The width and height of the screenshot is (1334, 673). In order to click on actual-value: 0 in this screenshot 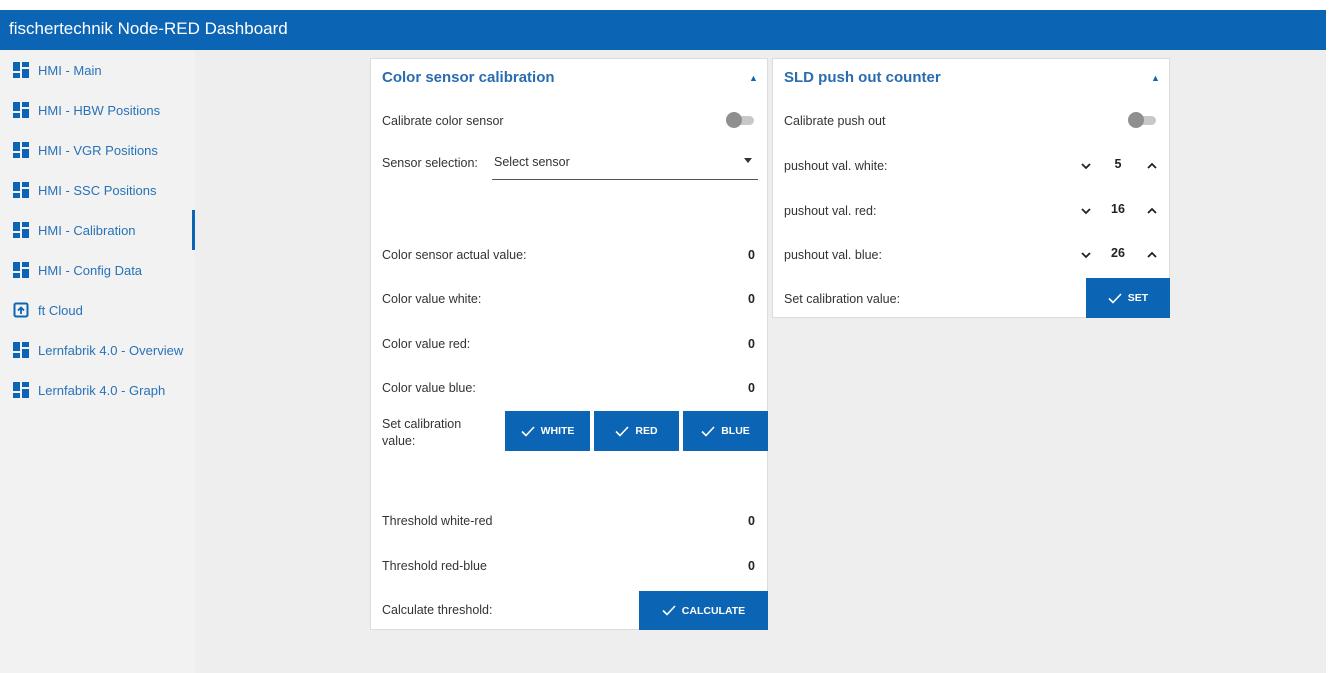, I will do `click(751, 255)`.